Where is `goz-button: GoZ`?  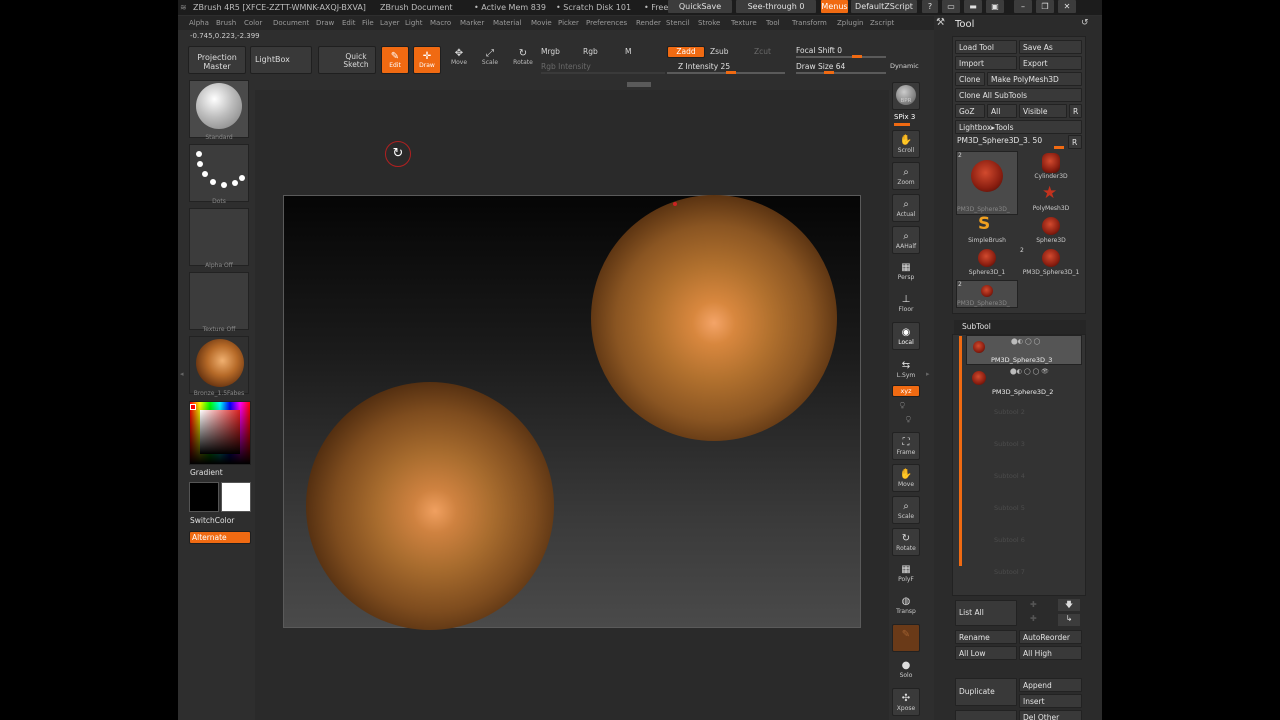 goz-button: GoZ is located at coordinates (970, 111).